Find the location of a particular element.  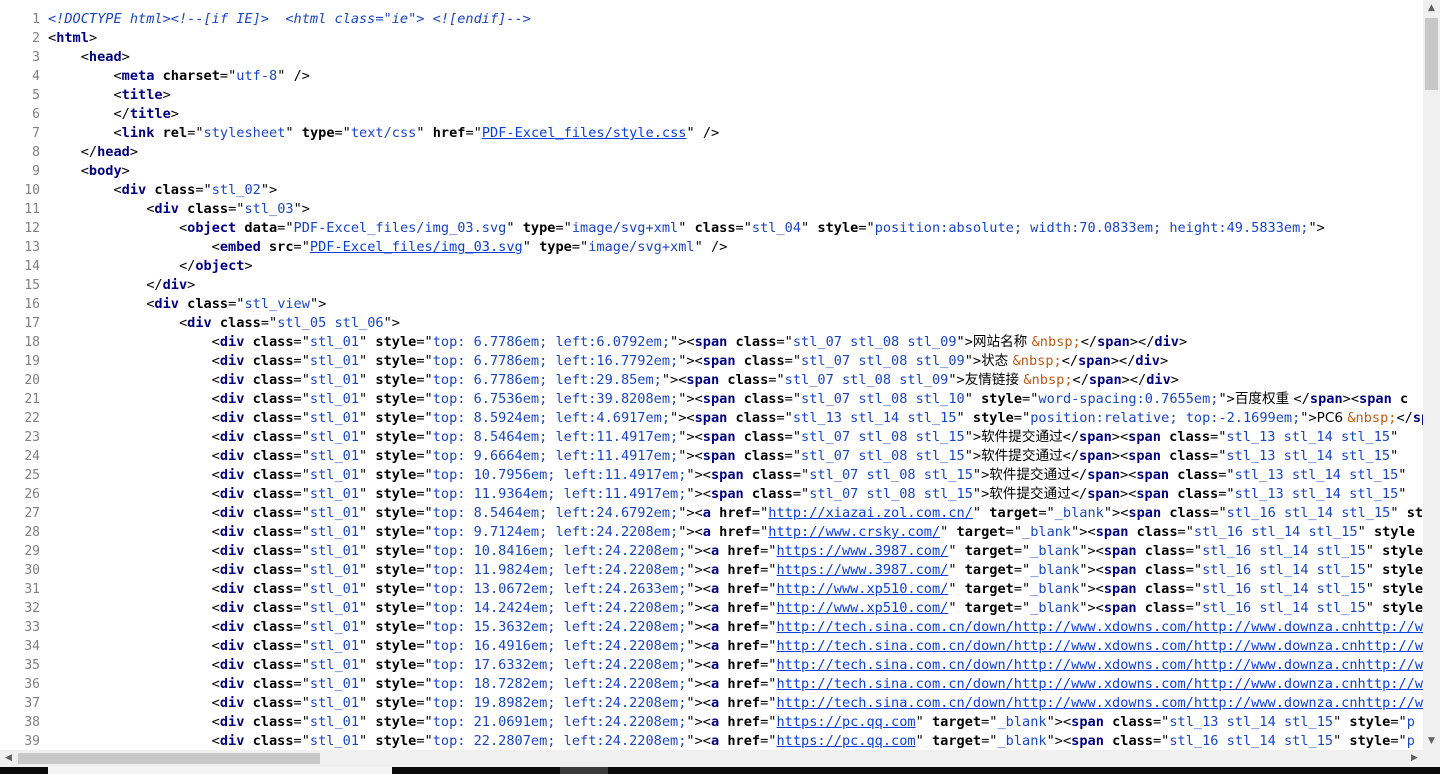

line-number: 12 is located at coordinates (32, 228).